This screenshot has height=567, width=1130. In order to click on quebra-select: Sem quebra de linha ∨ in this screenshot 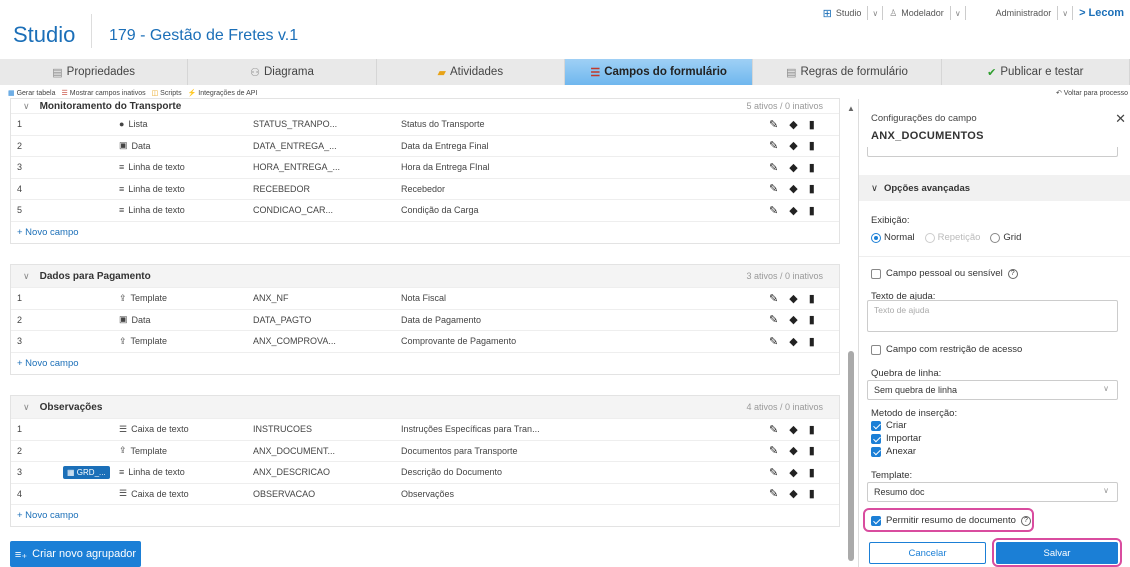, I will do `click(992, 390)`.